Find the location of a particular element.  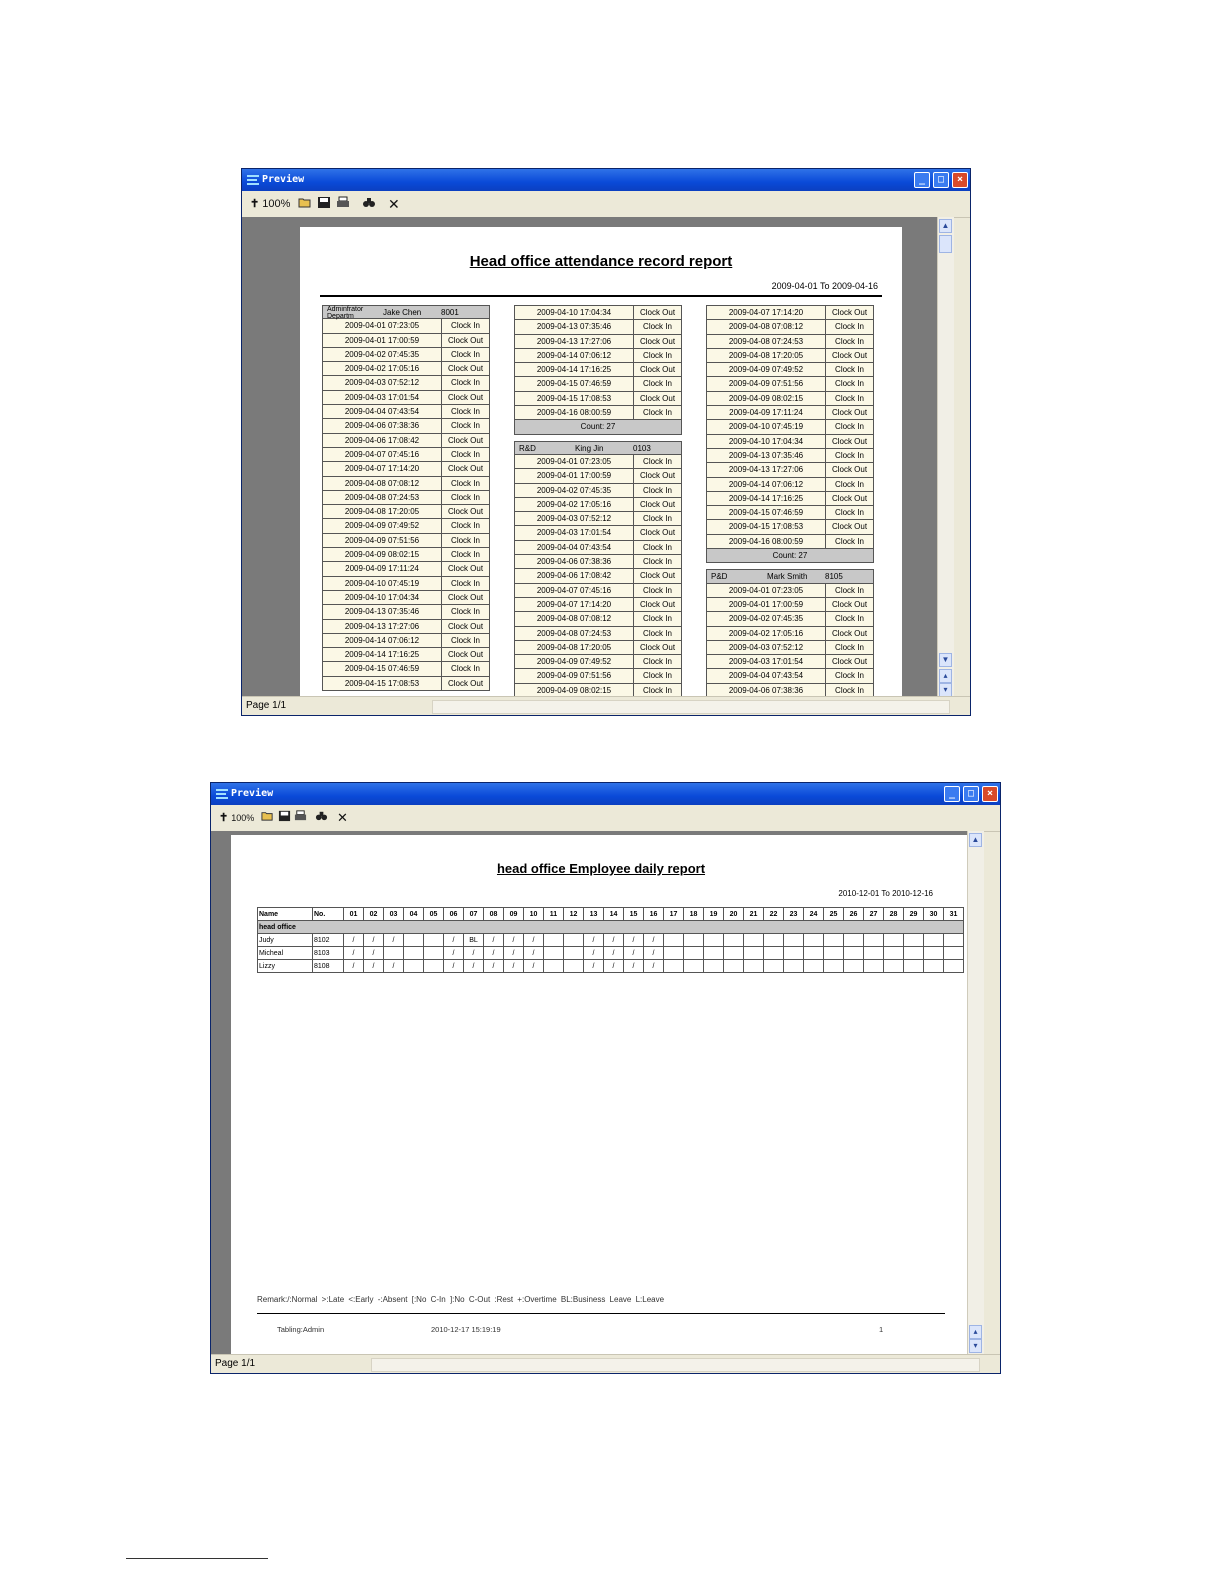

employee-row: Lizzy 8108// / / / / / / / / / / is located at coordinates (610, 966).